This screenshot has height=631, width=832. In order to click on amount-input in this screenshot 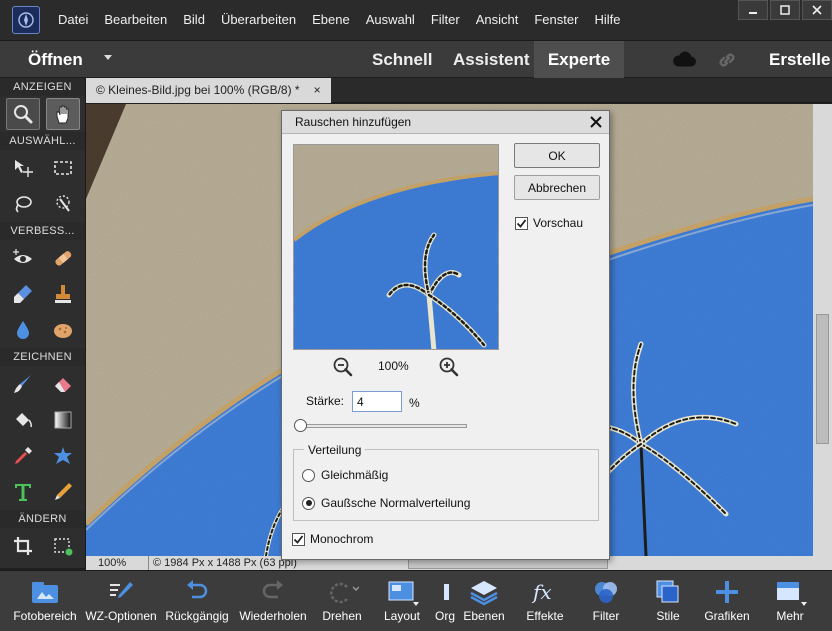, I will do `click(377, 401)`.